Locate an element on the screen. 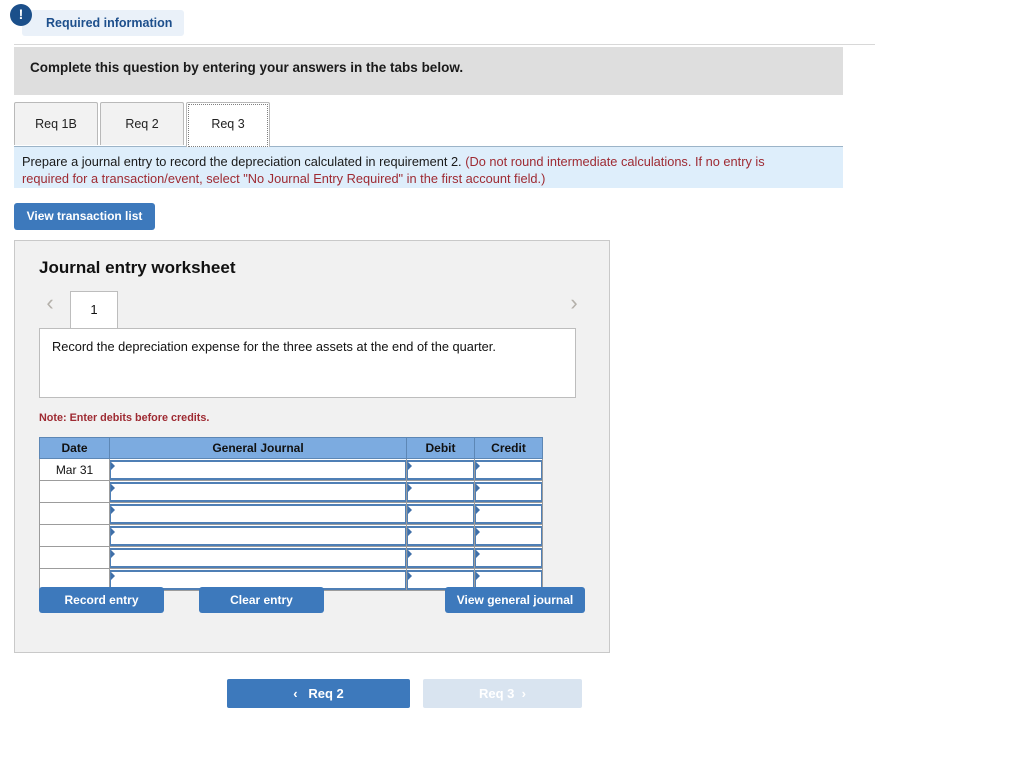  tab-req-1b-label: Req 1B is located at coordinates (56, 124).